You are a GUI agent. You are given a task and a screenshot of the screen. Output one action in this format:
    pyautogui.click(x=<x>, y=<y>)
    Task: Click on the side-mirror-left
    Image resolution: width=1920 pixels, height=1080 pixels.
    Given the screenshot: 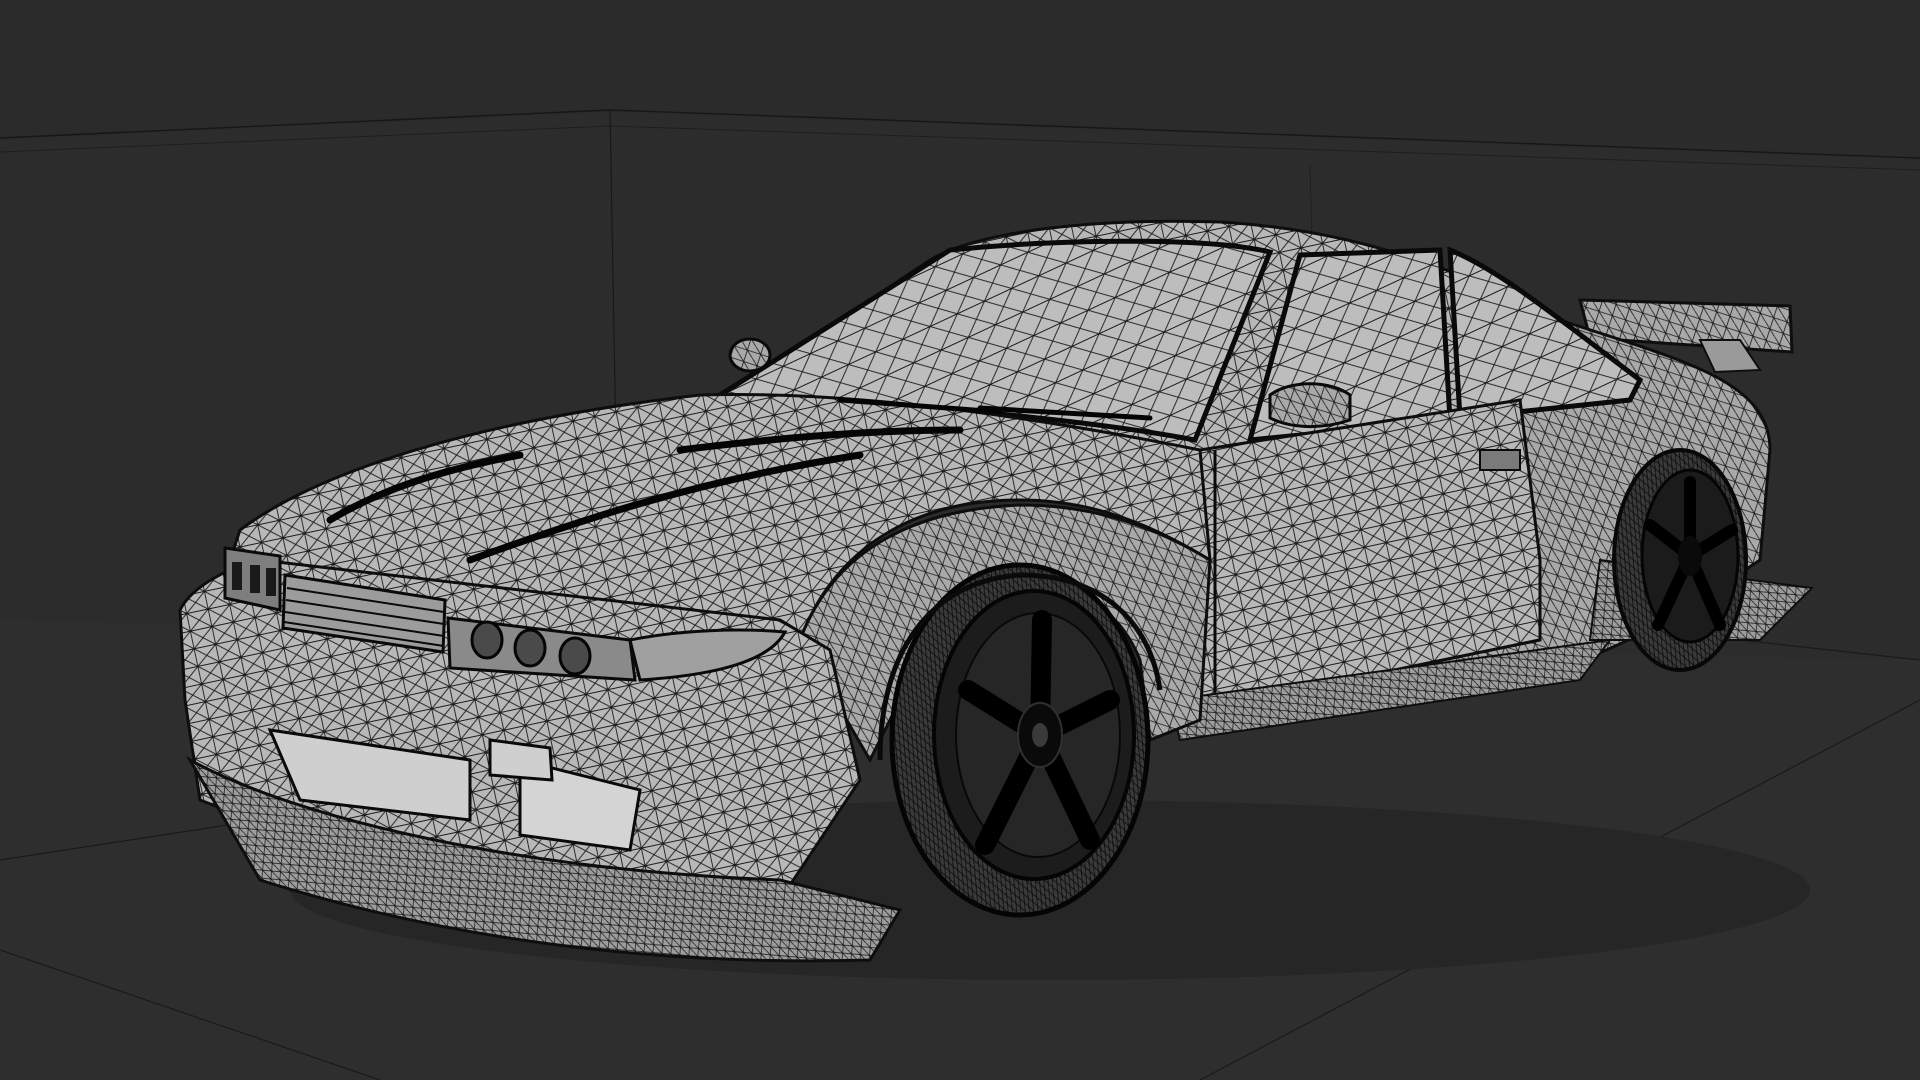 What is the action you would take?
    pyautogui.click(x=750, y=355)
    